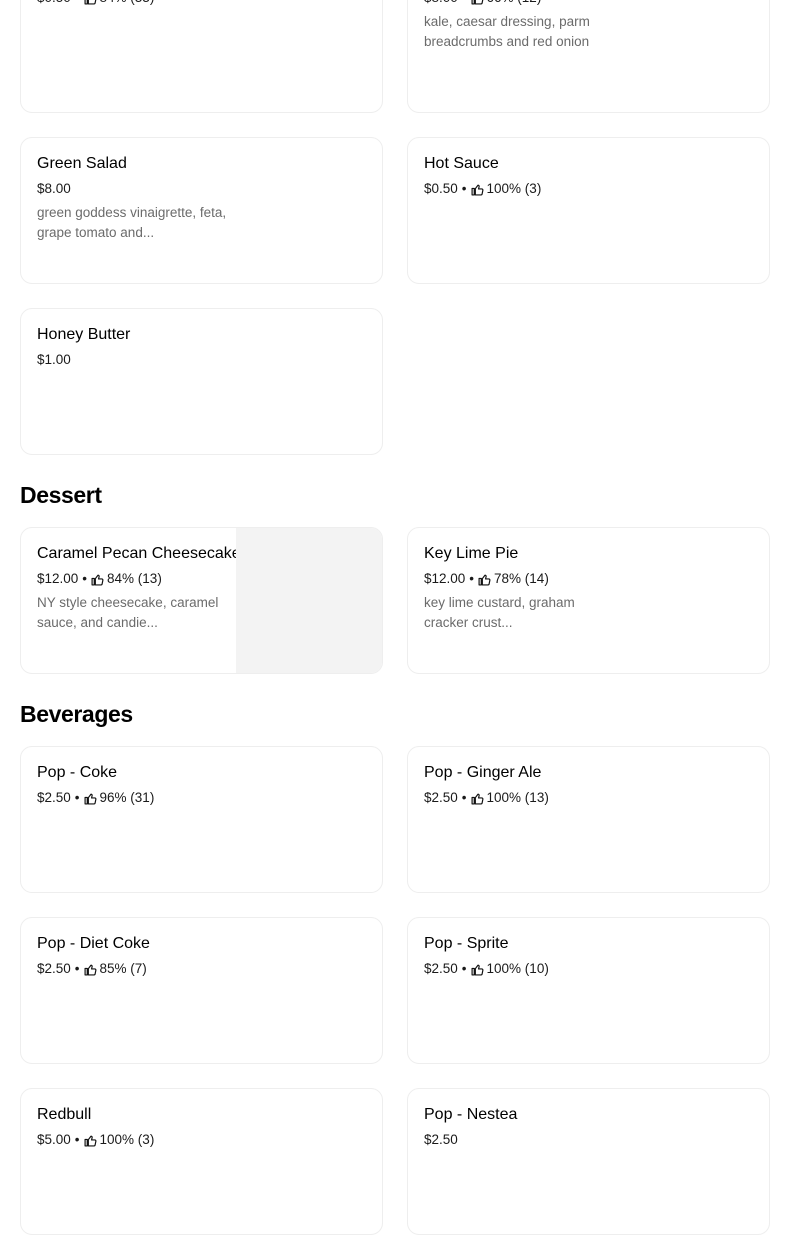 The image size is (804, 1258). I want to click on menu-item-info: Pop - Ginger Ale $2.50 • 100% (13), so click(526, 785).